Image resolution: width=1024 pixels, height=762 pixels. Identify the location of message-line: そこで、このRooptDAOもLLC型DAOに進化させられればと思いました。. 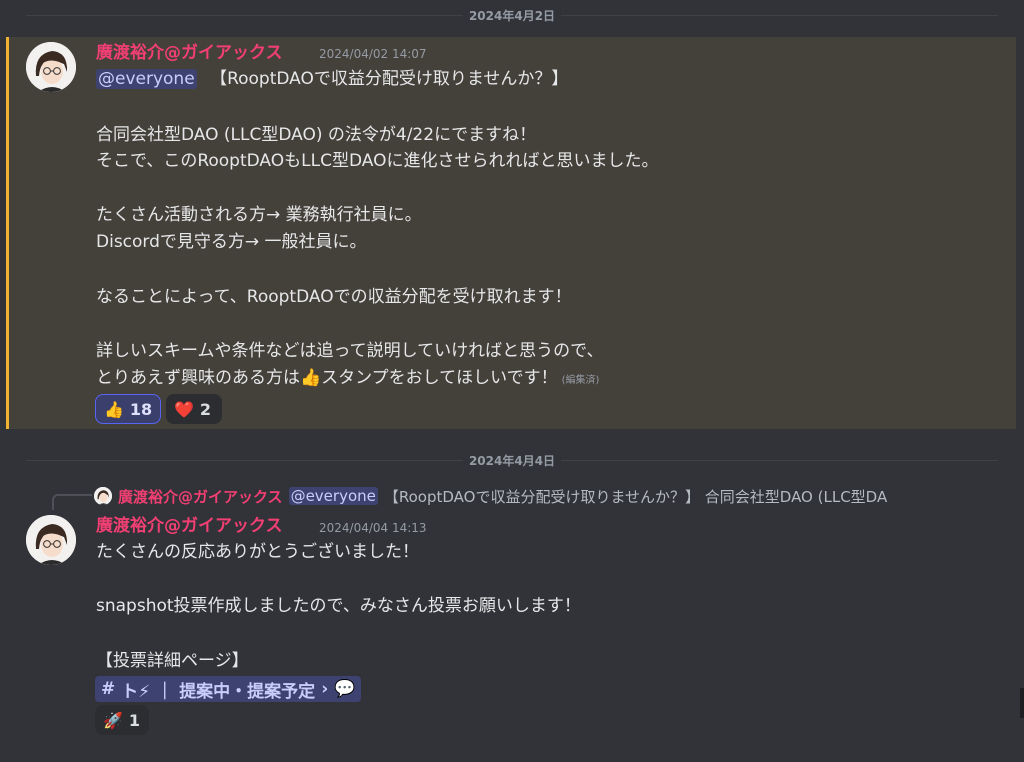
(377, 161).